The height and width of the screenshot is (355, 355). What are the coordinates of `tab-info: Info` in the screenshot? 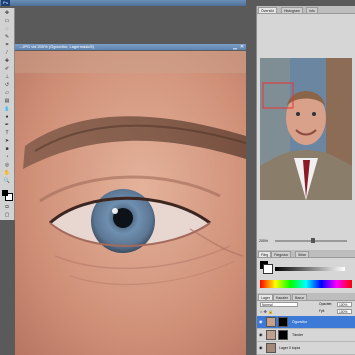 It's located at (312, 10).